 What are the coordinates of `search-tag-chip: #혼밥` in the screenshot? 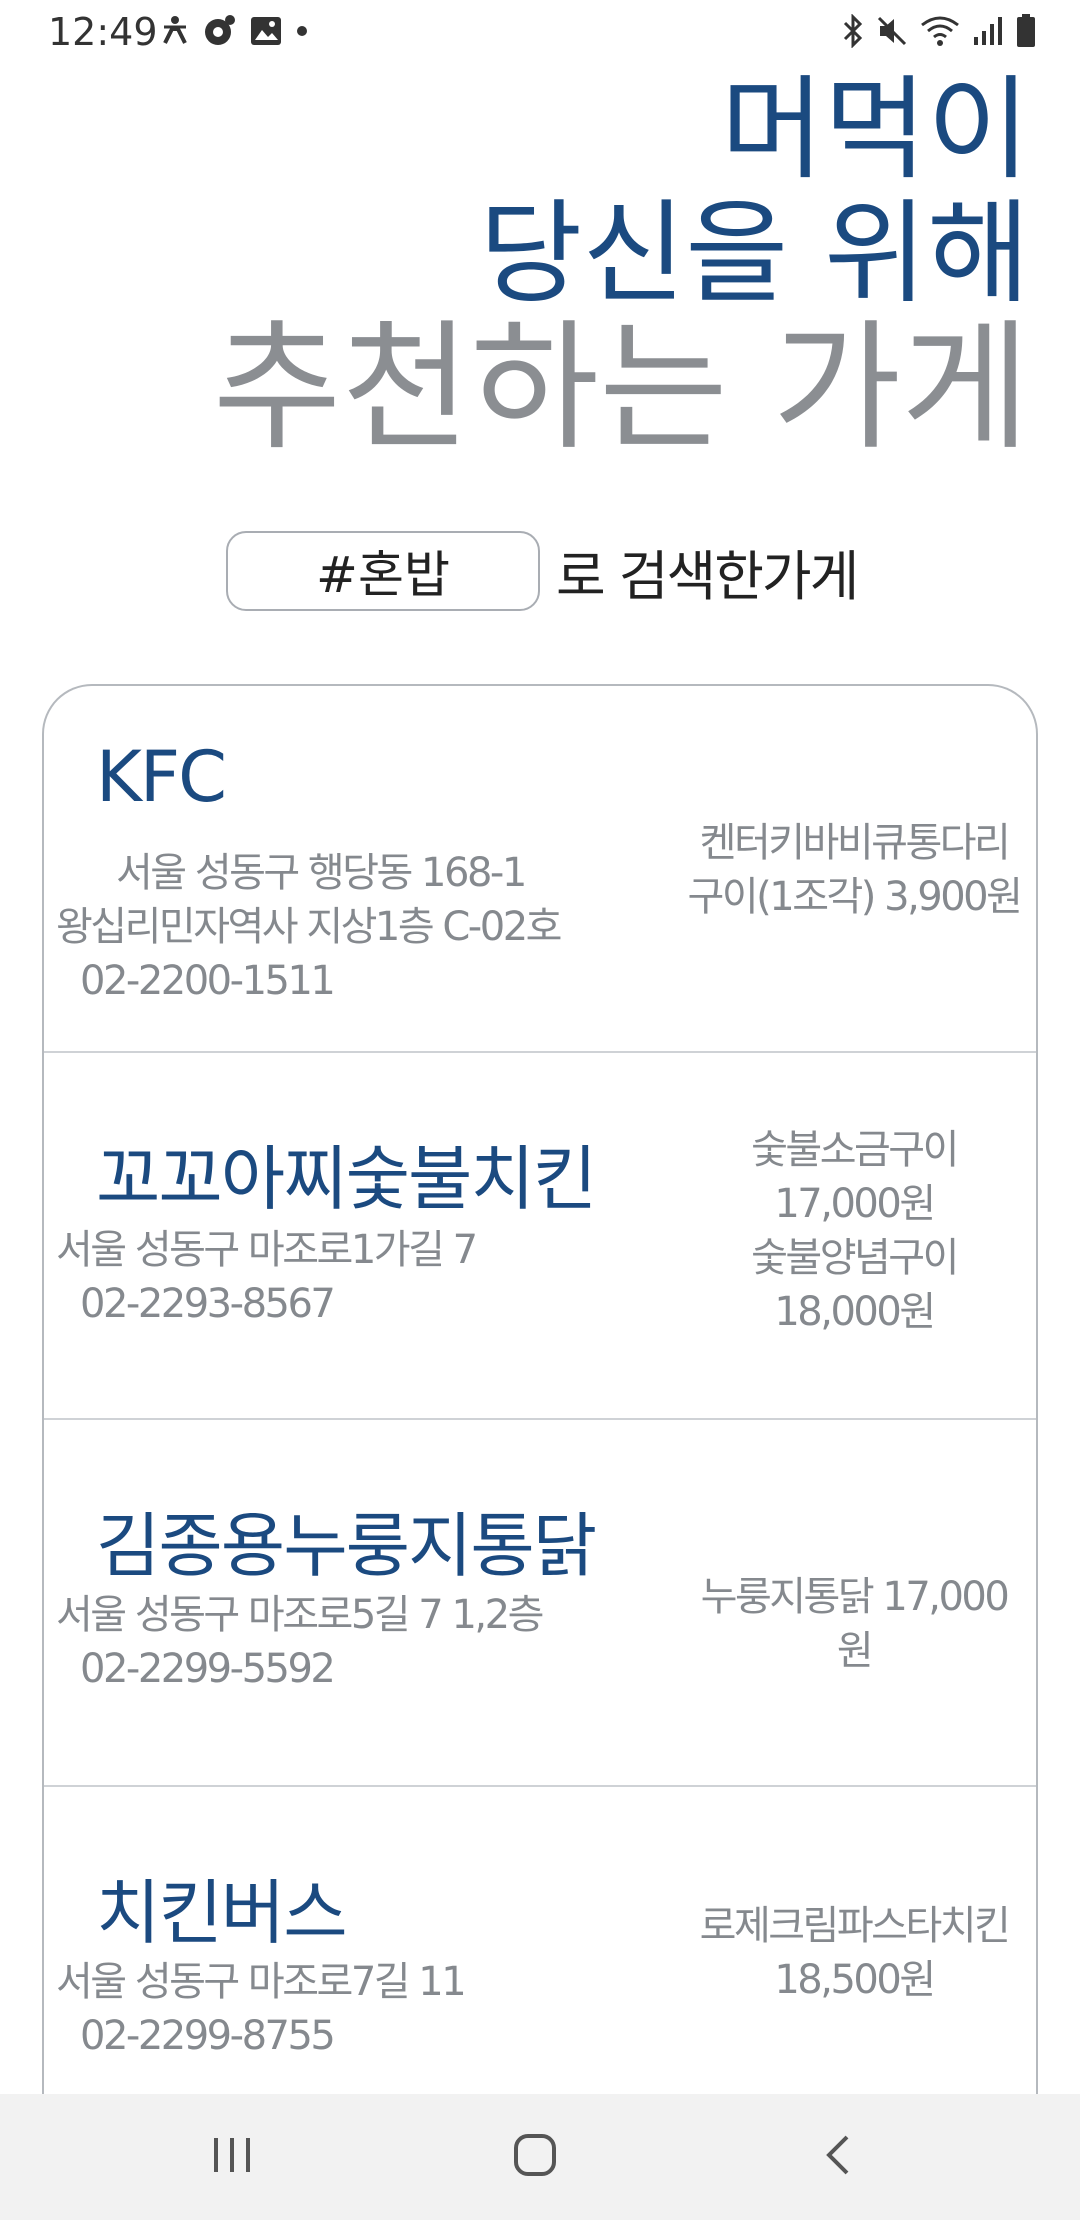 It's located at (383, 571).